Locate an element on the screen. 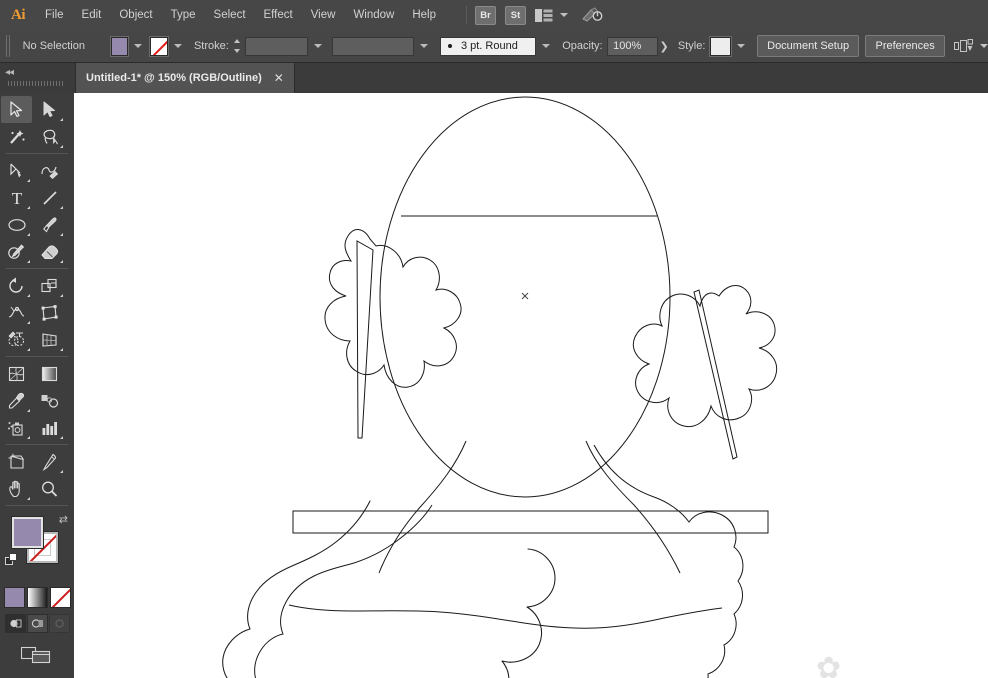 The image size is (988, 678). curvature-tool is located at coordinates (49, 170).